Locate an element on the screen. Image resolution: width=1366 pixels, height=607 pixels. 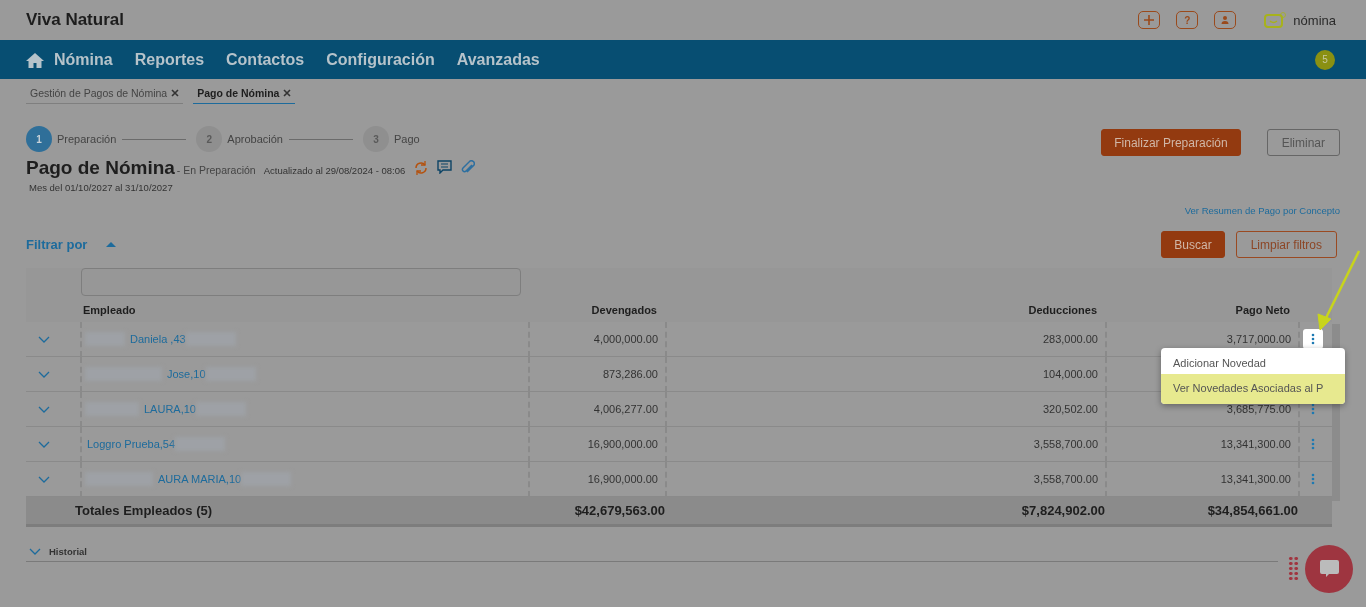
filter-button: Limpiar filtros is located at coordinates (1286, 244).